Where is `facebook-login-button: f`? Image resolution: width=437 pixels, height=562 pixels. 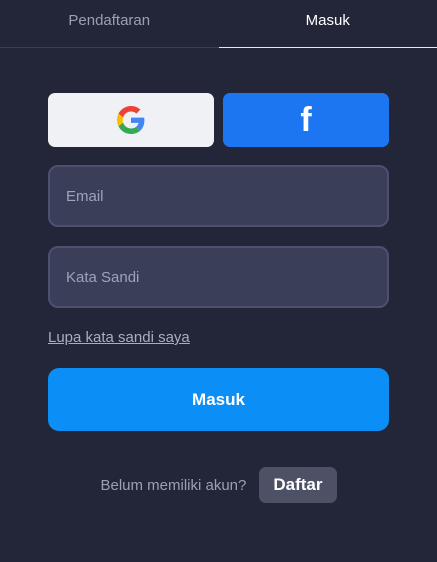
facebook-login-button: f is located at coordinates (306, 120).